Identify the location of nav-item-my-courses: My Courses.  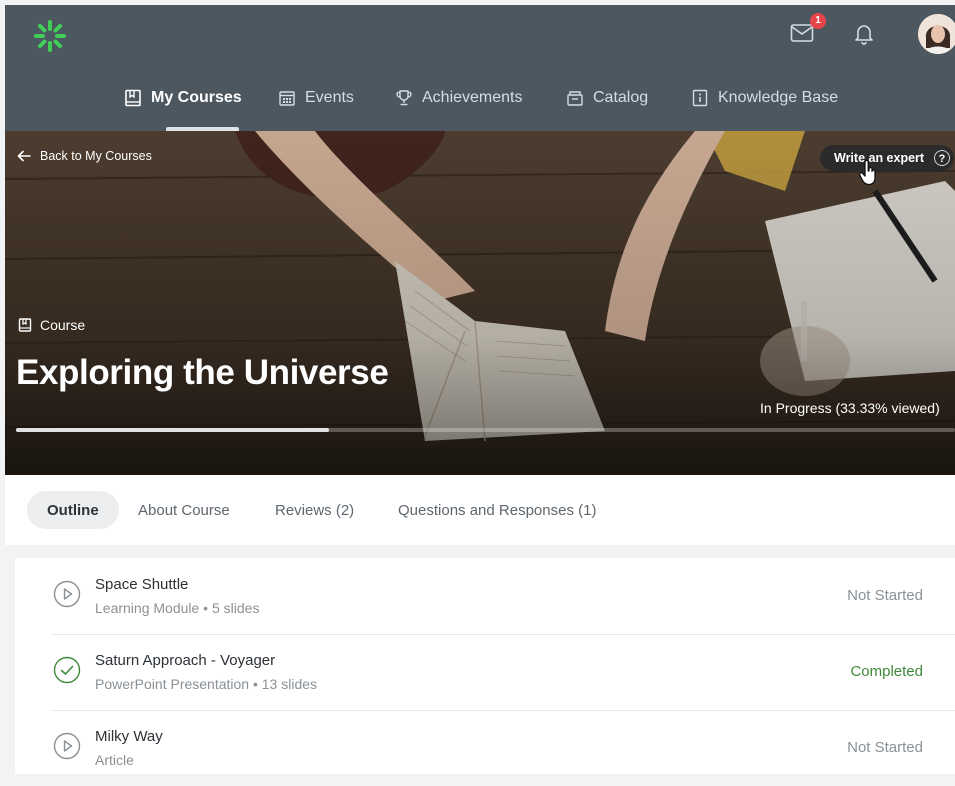
(183, 98).